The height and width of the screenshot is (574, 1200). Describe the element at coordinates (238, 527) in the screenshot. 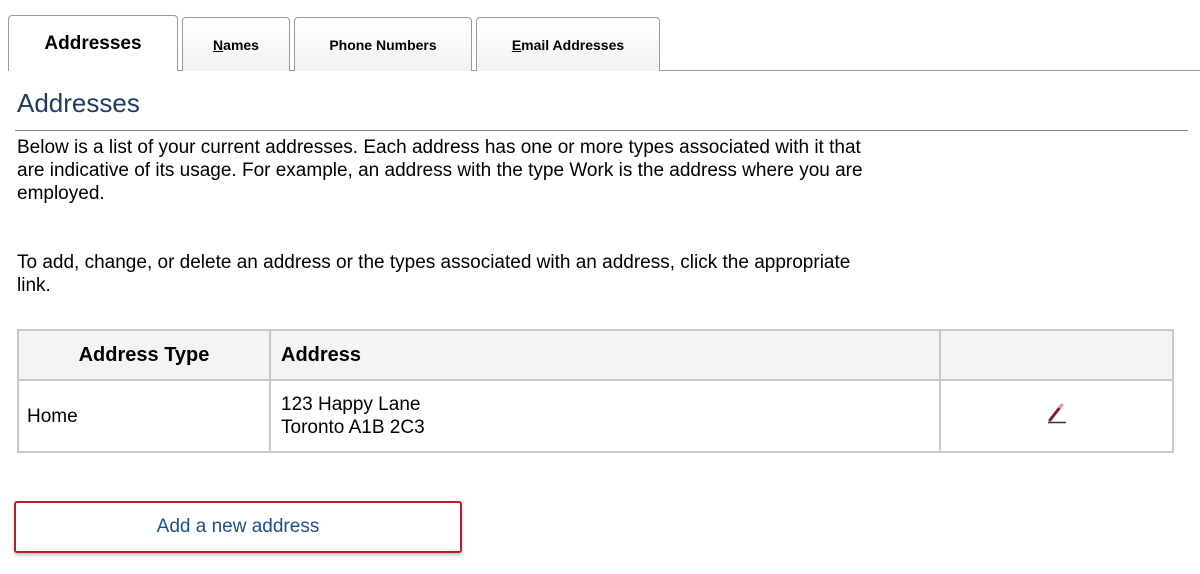

I see `add-new-address-button: Add a new address` at that location.